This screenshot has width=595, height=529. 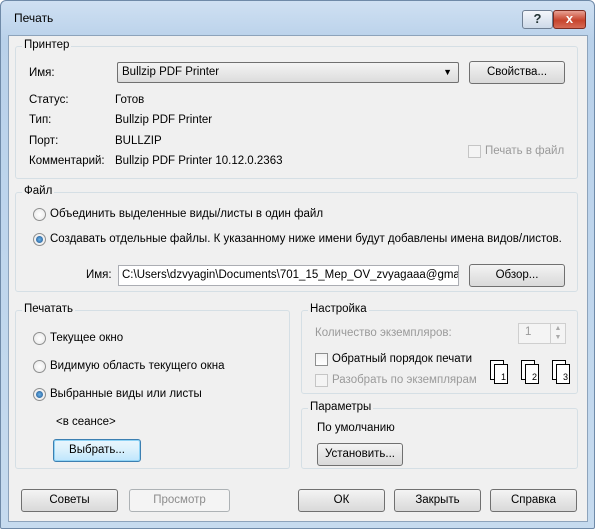 I want to click on print-range-group-title: Печатать, so click(x=48, y=309).